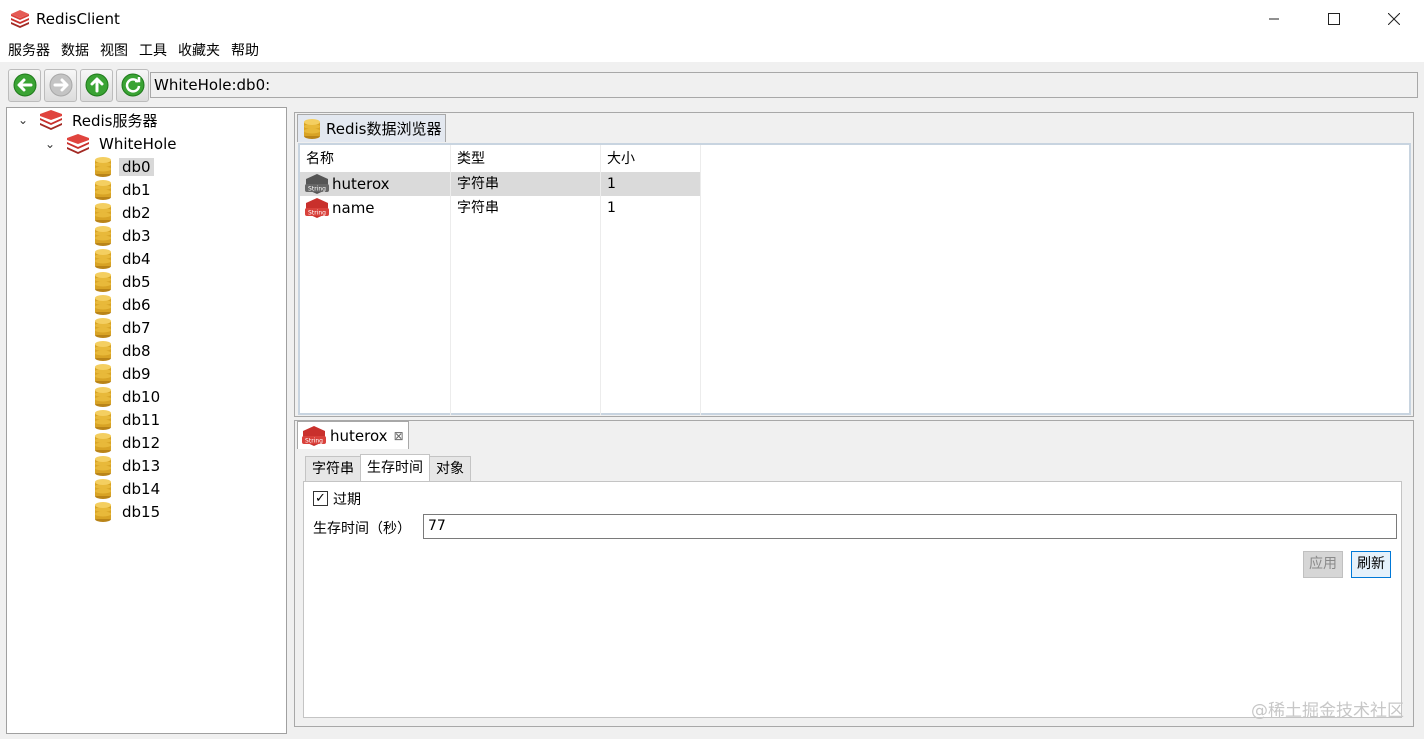 The width and height of the screenshot is (1424, 739). Describe the element at coordinates (29, 50) in the screenshot. I see `menu-server: 服务器` at that location.